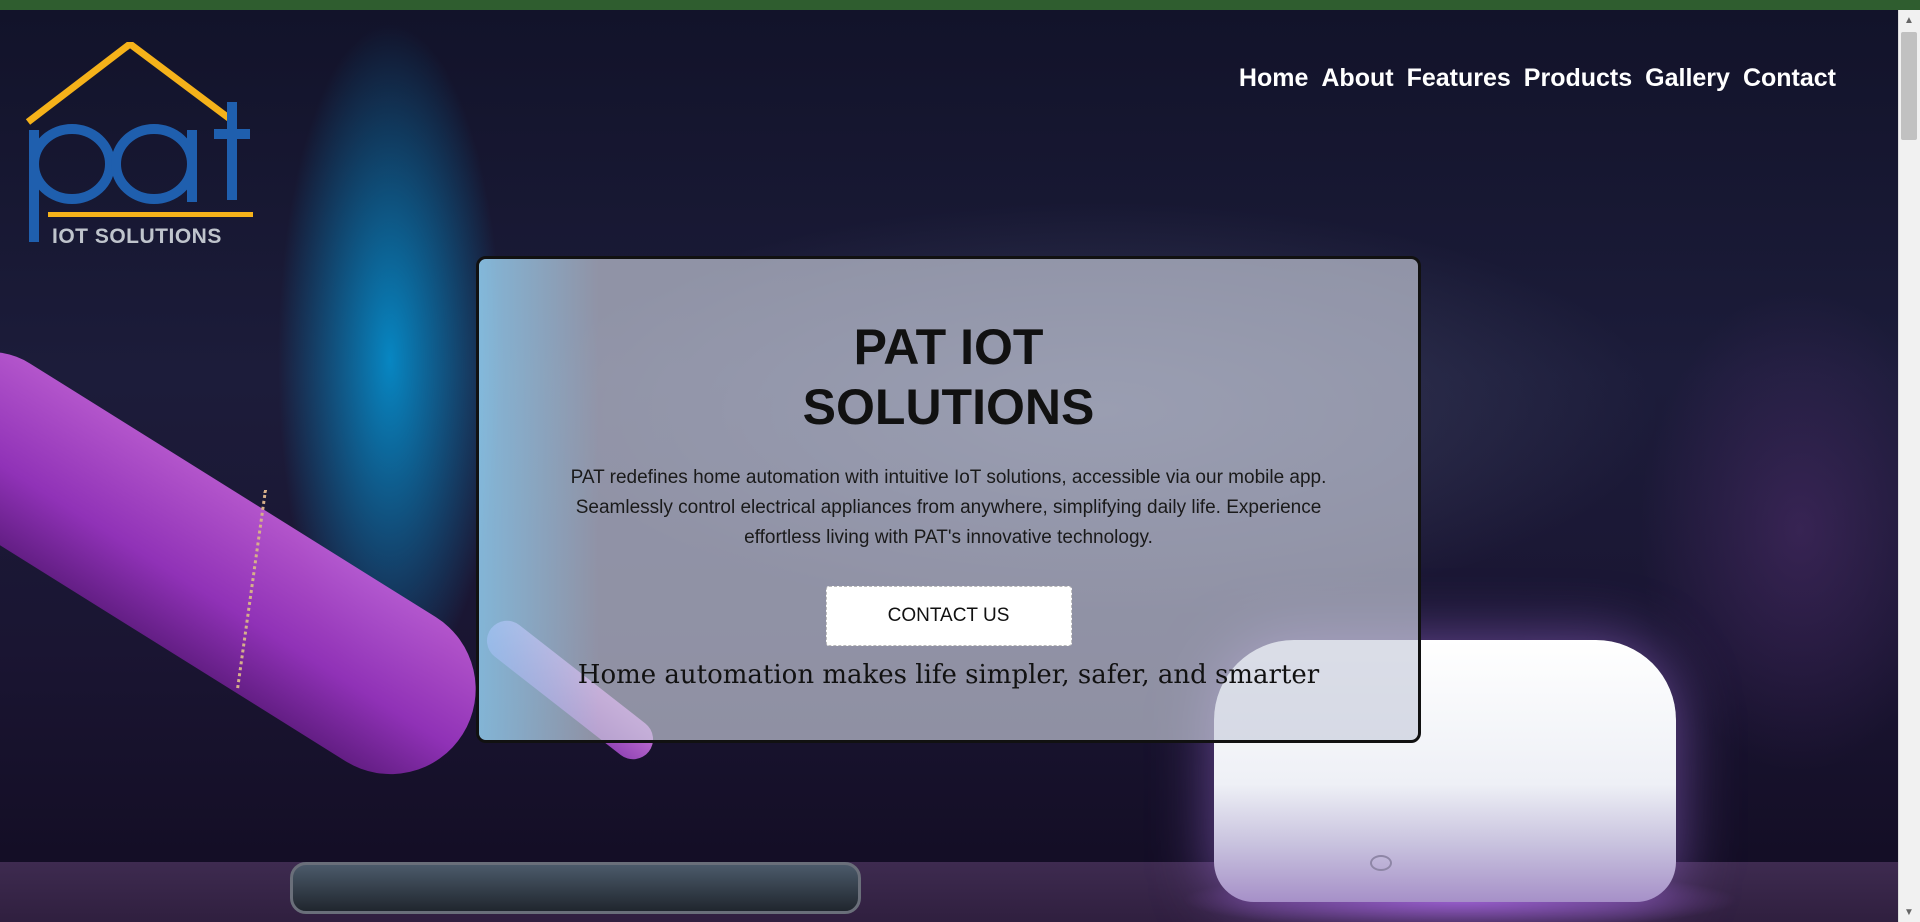  I want to click on page-scrollbar, so click(1909, 466).